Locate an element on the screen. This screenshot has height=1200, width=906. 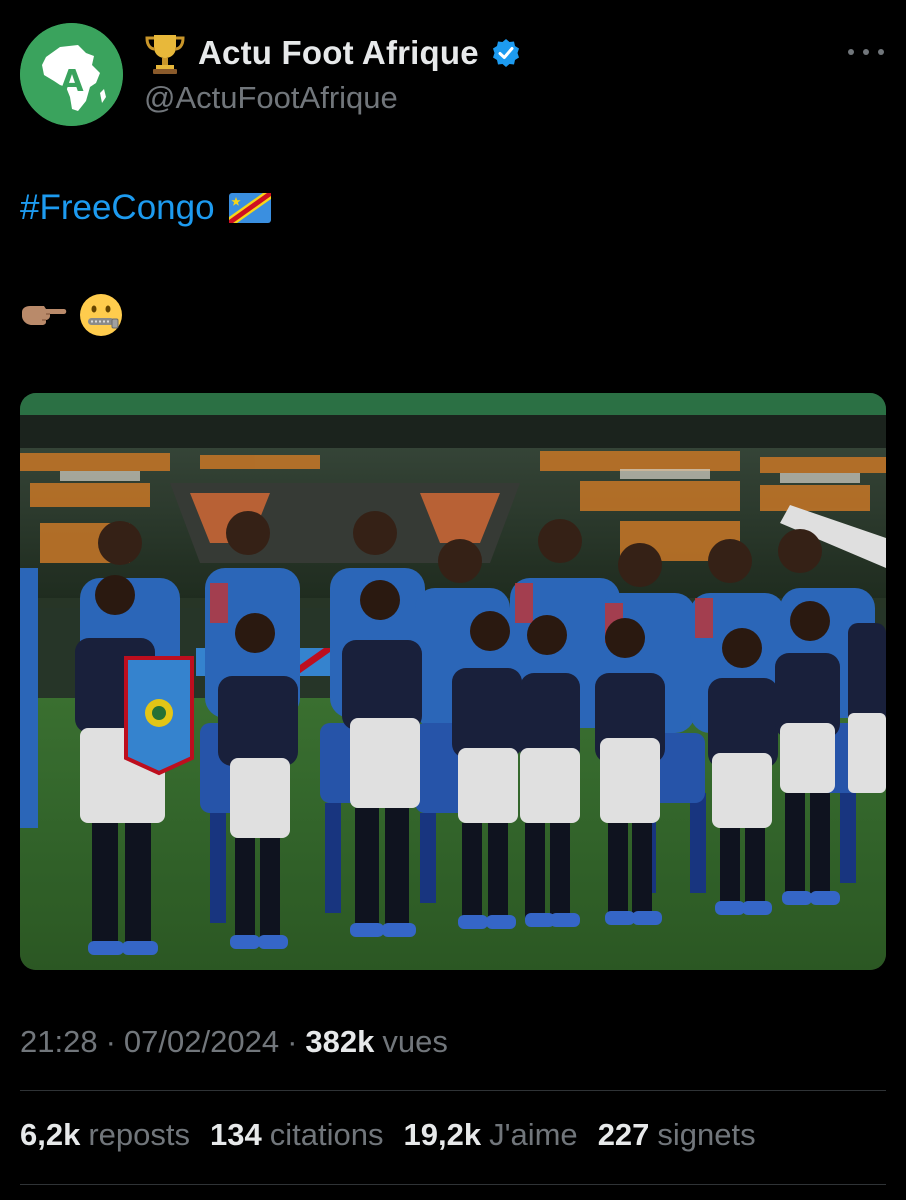
drc-flag-icon is located at coordinates (249, 208).